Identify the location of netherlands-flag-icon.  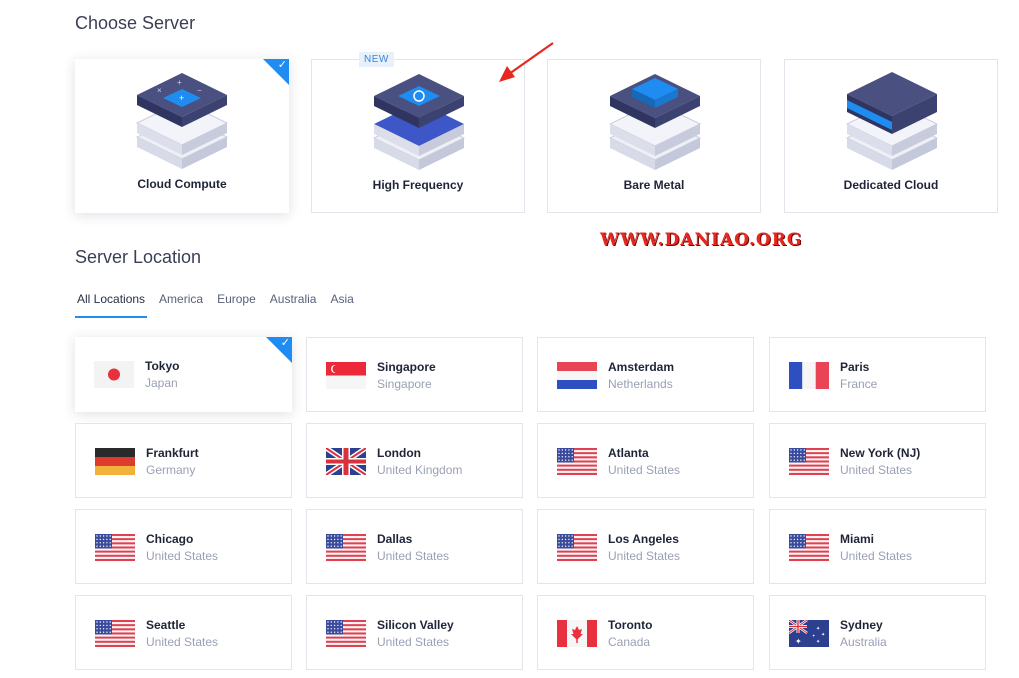
(577, 375).